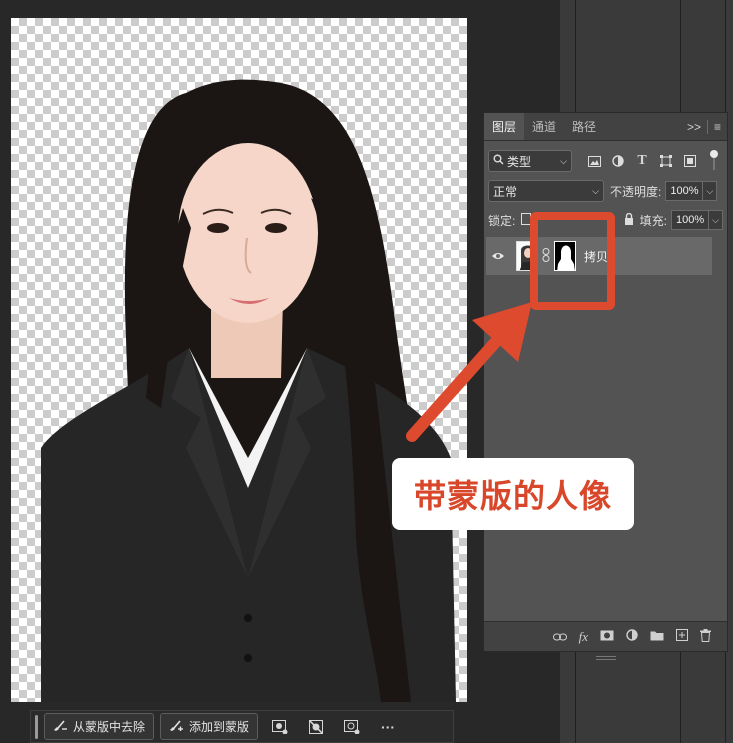 The image size is (733, 743). What do you see at coordinates (606, 658) in the screenshot?
I see `panel-resize-handle` at bounding box center [606, 658].